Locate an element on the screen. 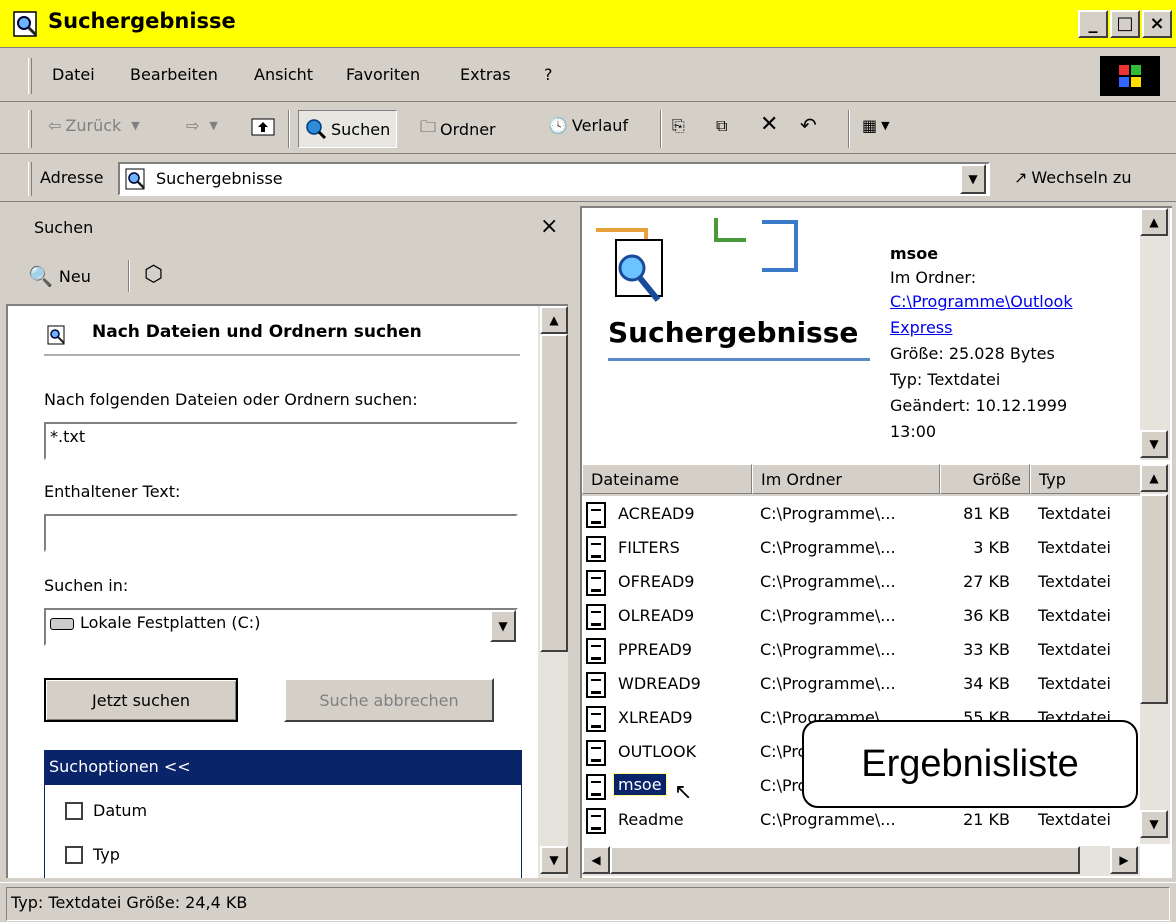 Image resolution: width=1176 pixels, height=922 pixels. forward-button: ⇨ ▼ is located at coordinates (202, 125).